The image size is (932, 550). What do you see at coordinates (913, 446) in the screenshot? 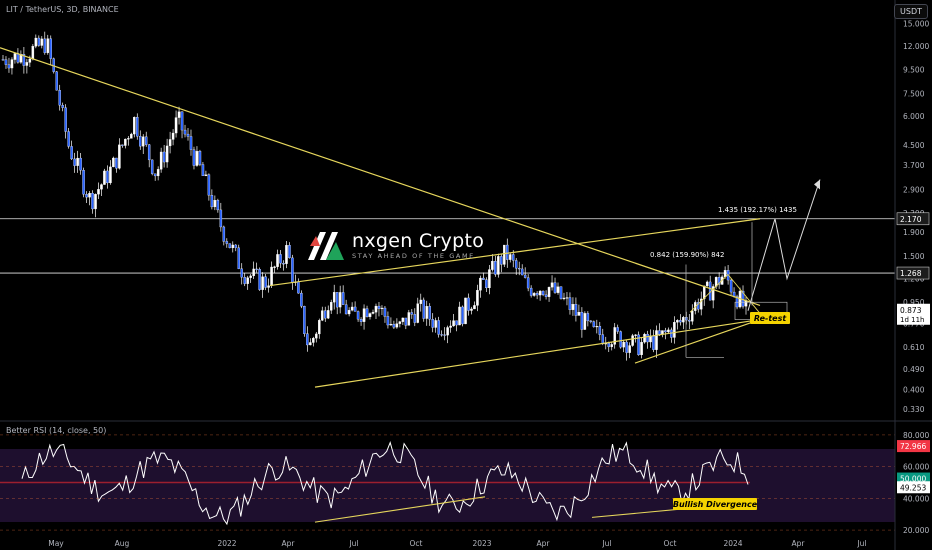
I see `rsi-upper-label: 72.966` at bounding box center [913, 446].